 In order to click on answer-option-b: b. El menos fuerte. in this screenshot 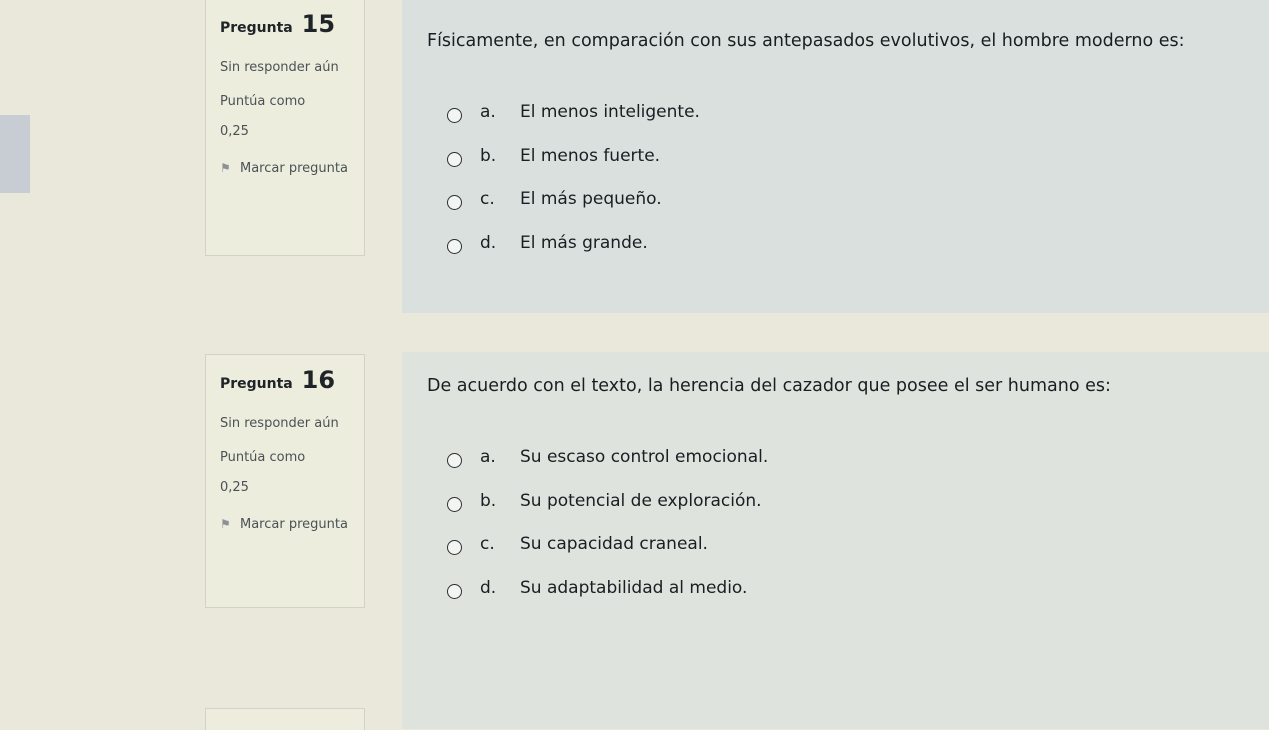, I will do `click(573, 168)`.